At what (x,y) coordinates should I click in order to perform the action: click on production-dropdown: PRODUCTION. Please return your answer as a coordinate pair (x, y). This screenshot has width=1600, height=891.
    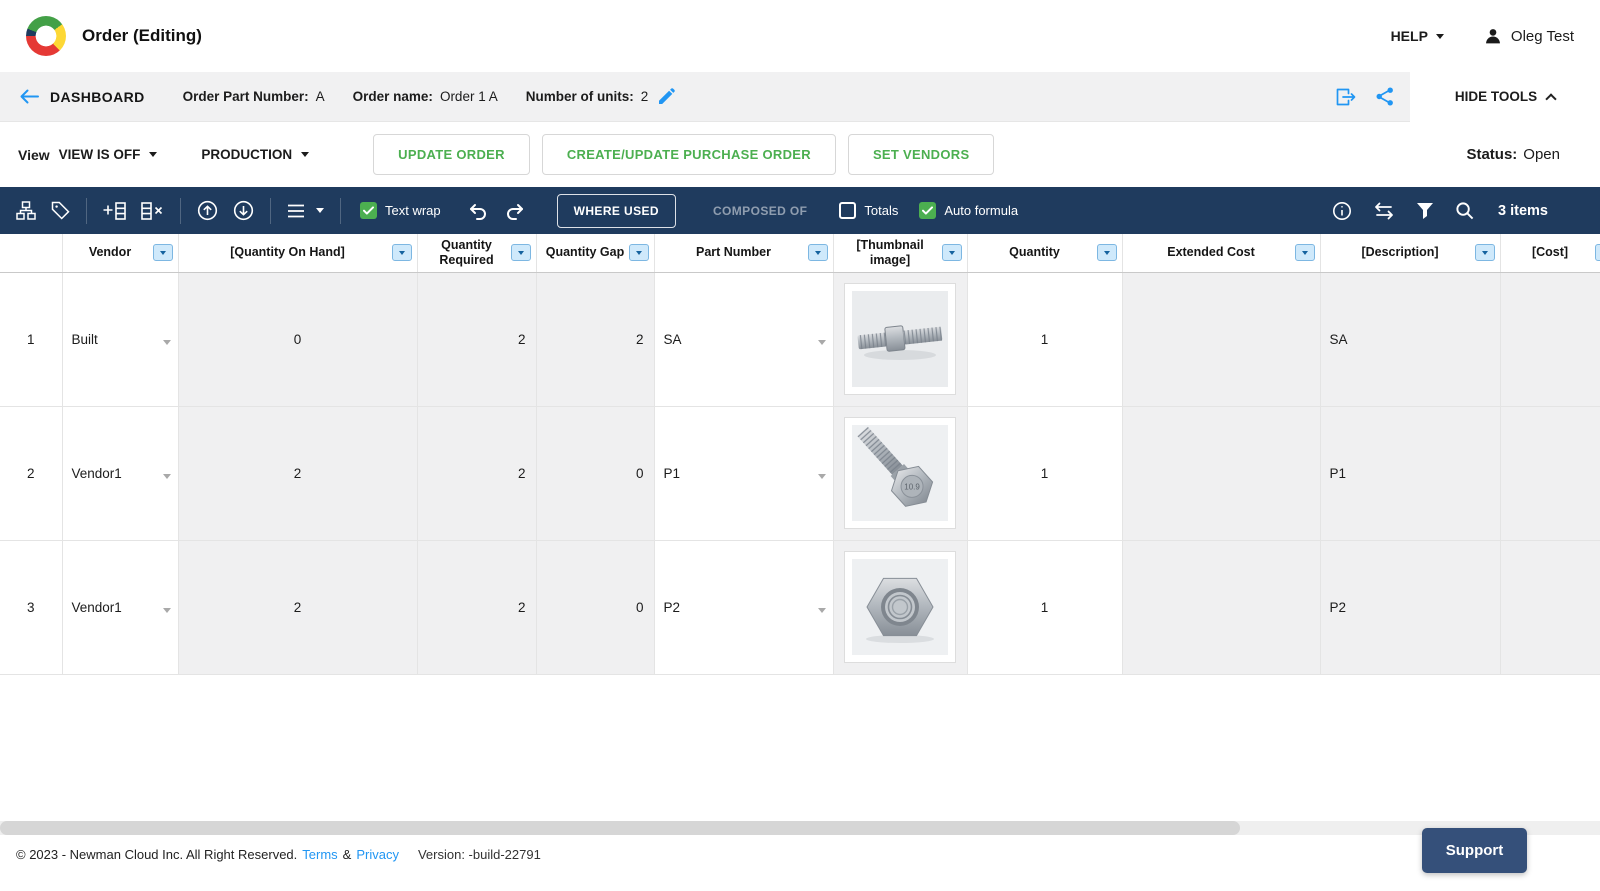
    Looking at the image, I should click on (255, 154).